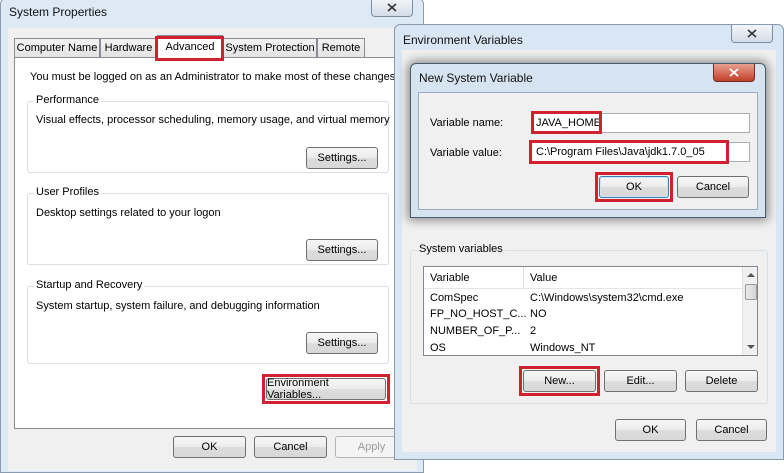  What do you see at coordinates (583, 332) in the screenshot?
I see `table-row: NUMBER_OF_P... 2` at bounding box center [583, 332].